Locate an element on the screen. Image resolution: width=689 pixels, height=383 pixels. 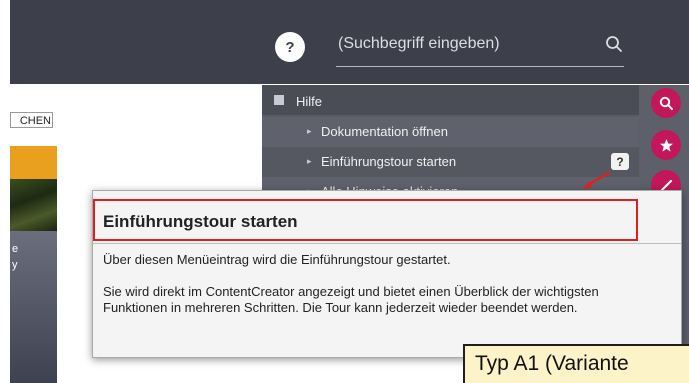
red-arrow-annotation is located at coordinates (596, 180).